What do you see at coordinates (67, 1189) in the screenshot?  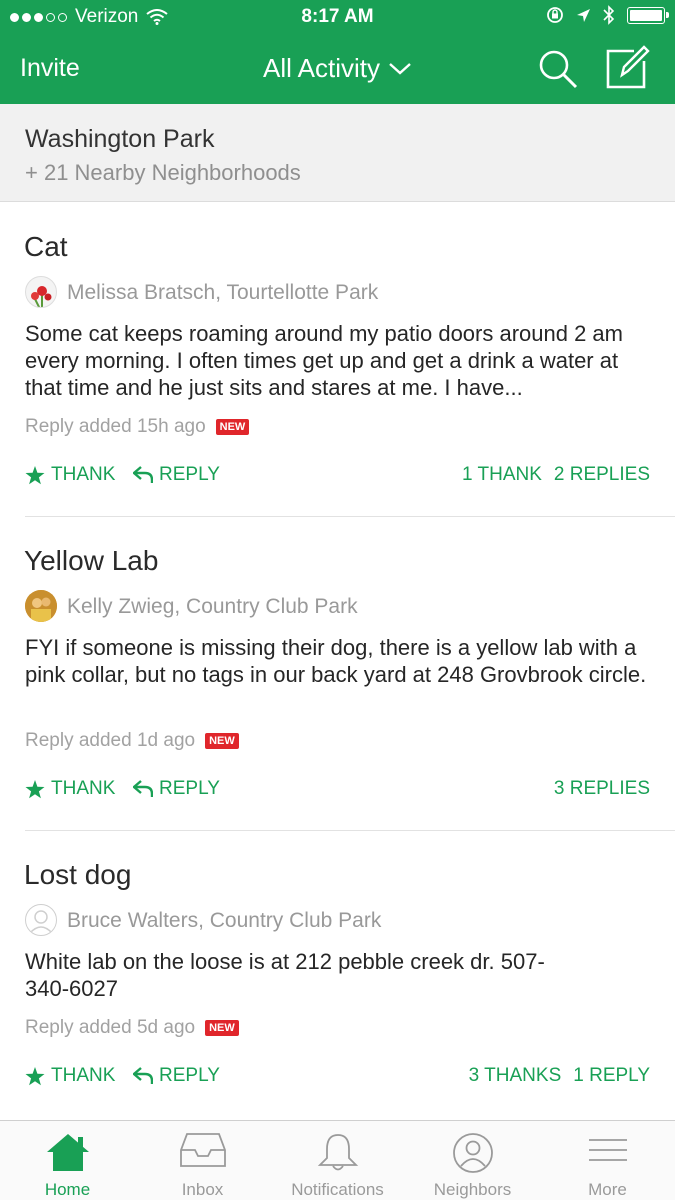 I see `tab-label: Home` at bounding box center [67, 1189].